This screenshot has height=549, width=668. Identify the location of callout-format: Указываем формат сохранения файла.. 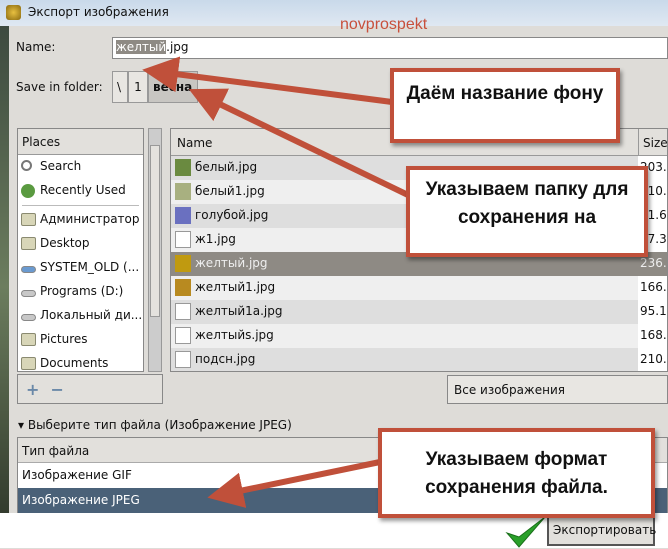
(516, 473).